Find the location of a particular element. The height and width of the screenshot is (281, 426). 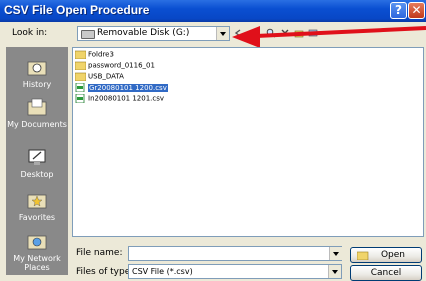

place-desktop: Desktop is located at coordinates (37, 163).